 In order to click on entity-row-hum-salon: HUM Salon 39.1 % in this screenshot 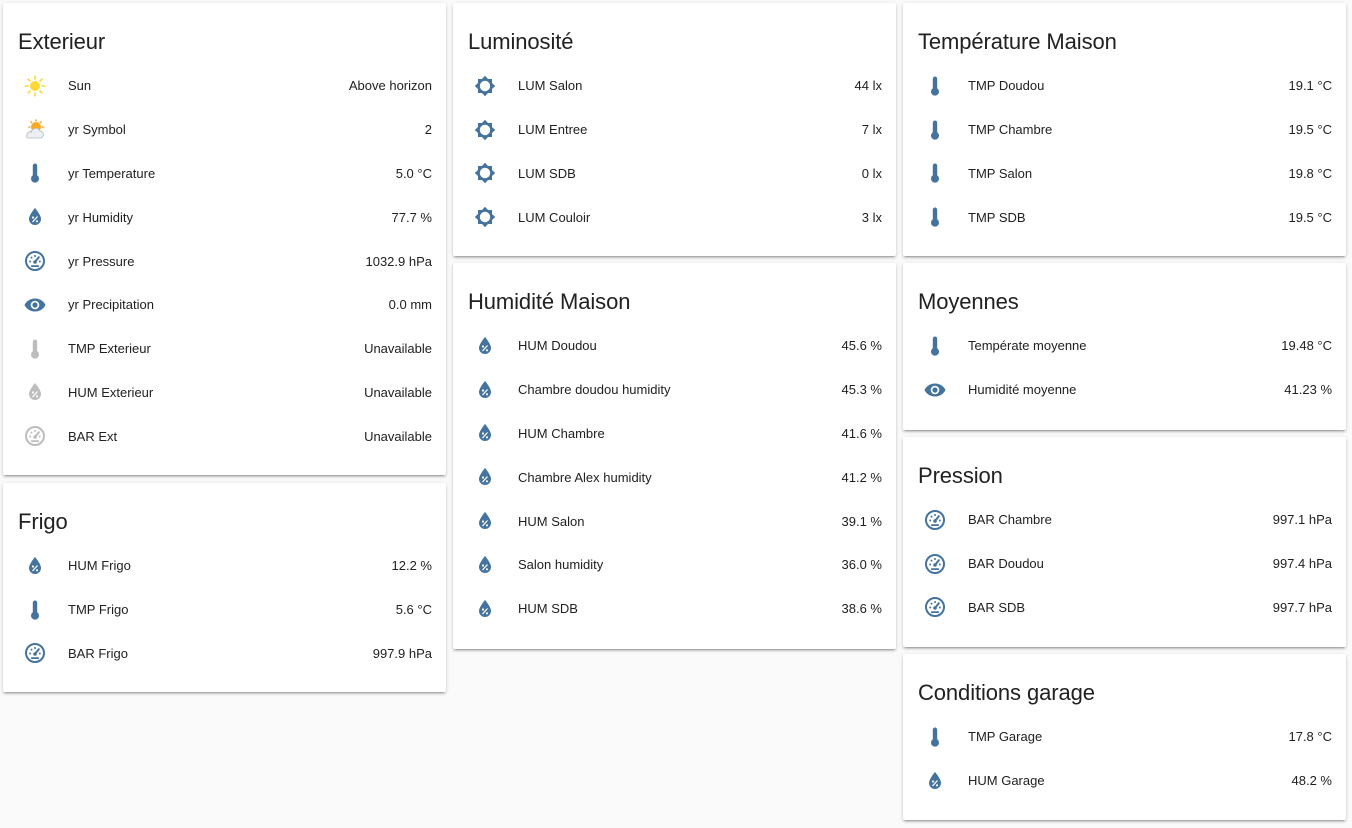, I will do `click(674, 521)`.